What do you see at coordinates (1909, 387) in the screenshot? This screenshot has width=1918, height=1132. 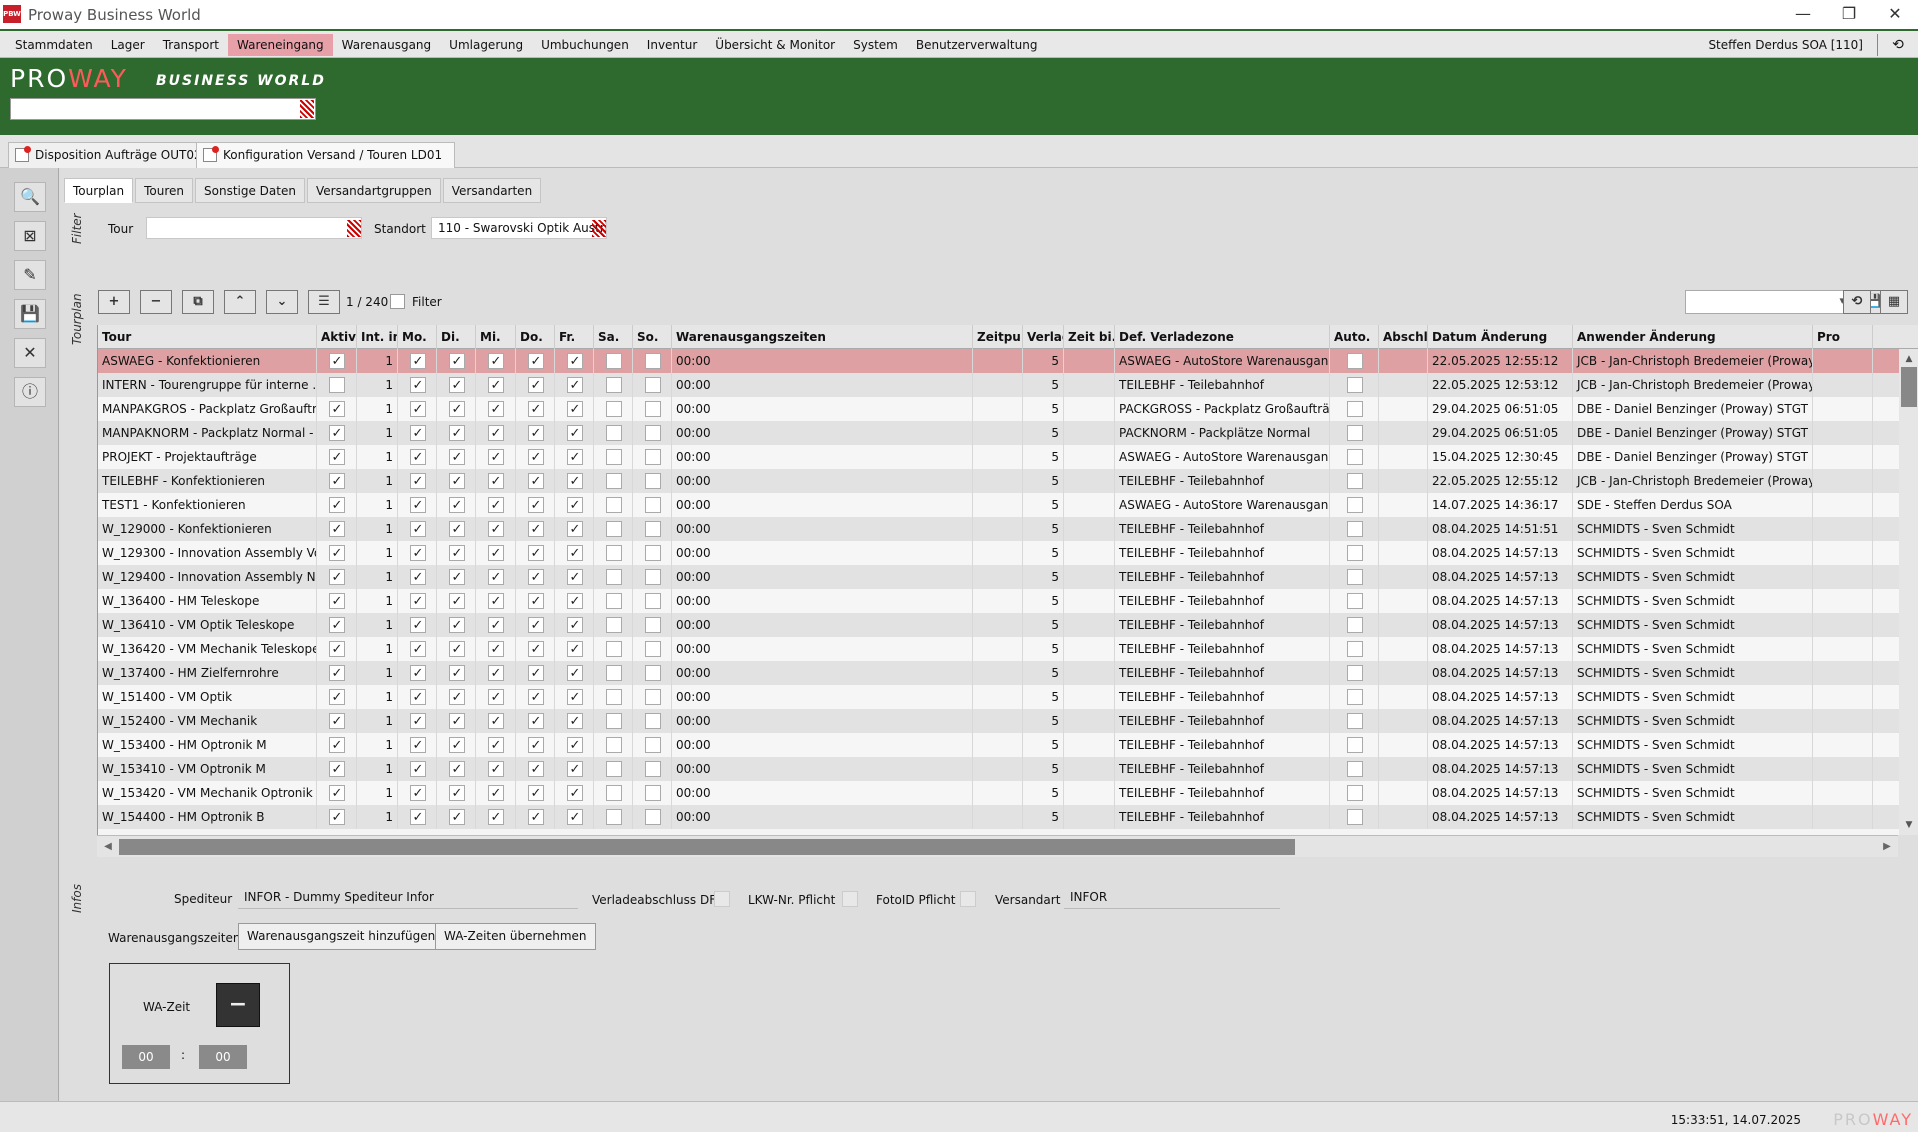 I see `vertical-scroll-thumb` at bounding box center [1909, 387].